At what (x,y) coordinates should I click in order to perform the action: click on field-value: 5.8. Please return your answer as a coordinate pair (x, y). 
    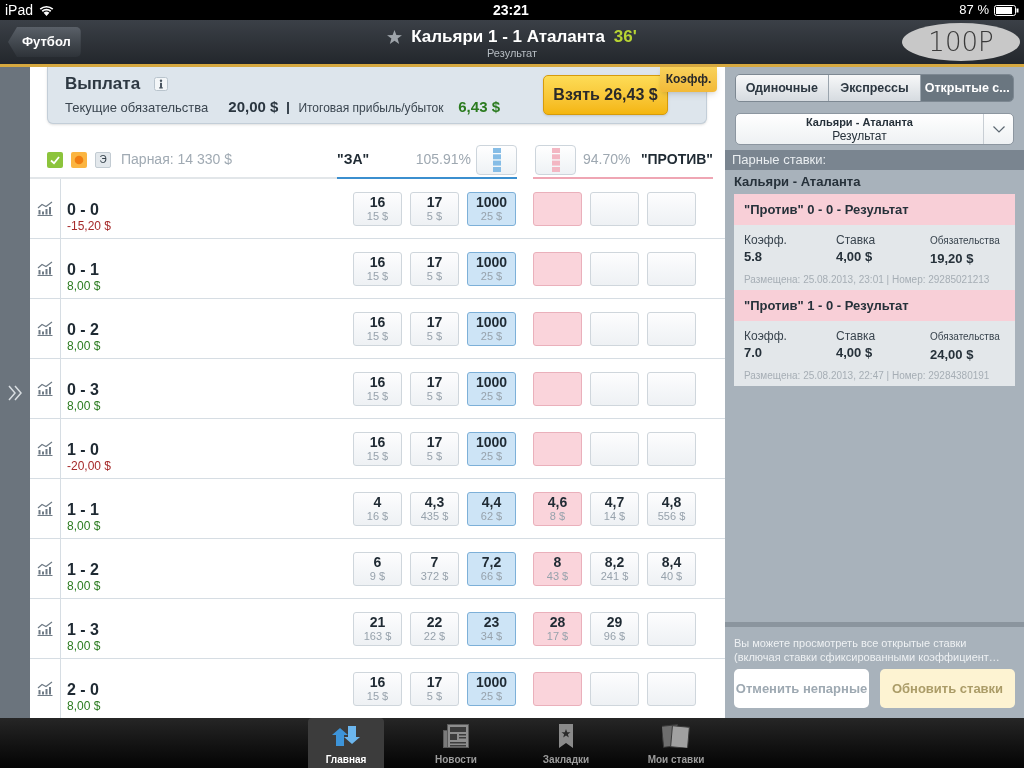
    Looking at the image, I should click on (754, 257).